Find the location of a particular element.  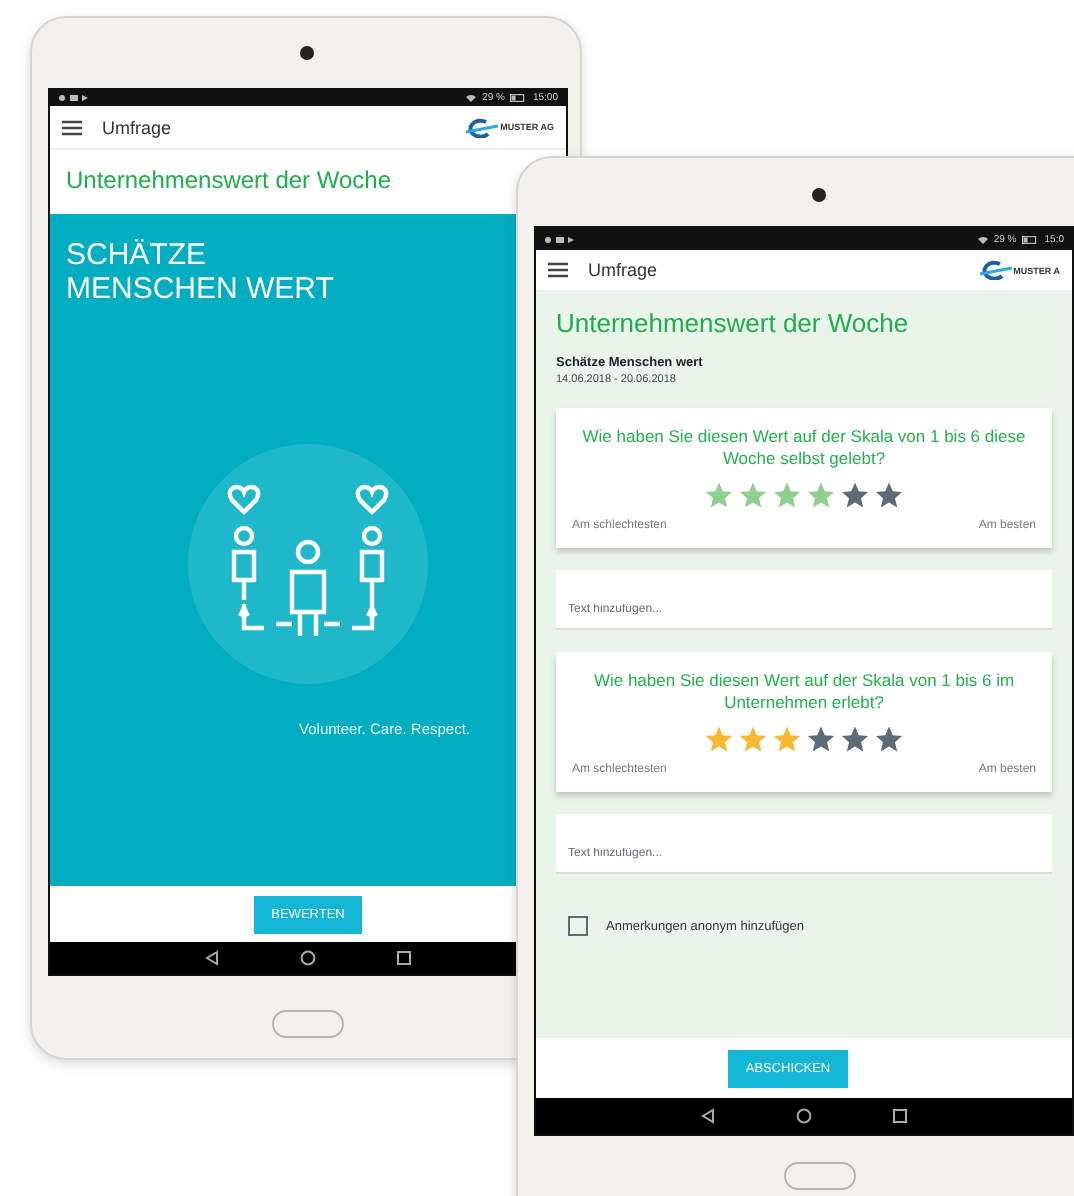

question-text: Wie haben Sie diesen Wert auf der Skala von 1 bis 6 diese Woche selbst gelebt? is located at coordinates (804, 448).